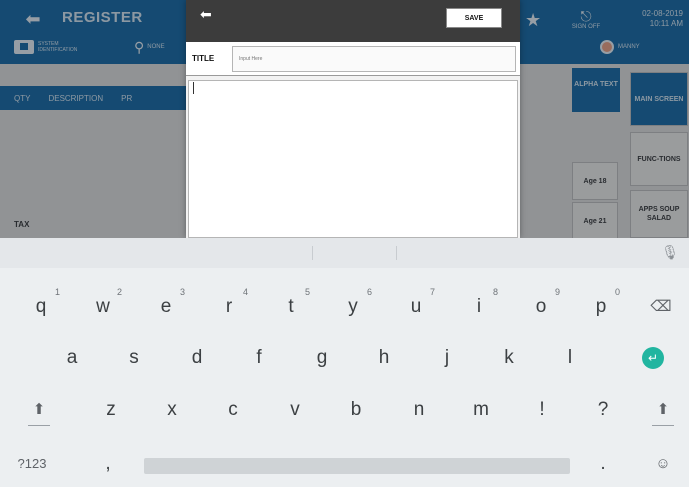 This screenshot has height=487, width=689. I want to click on key-w: w2, so click(103, 307).